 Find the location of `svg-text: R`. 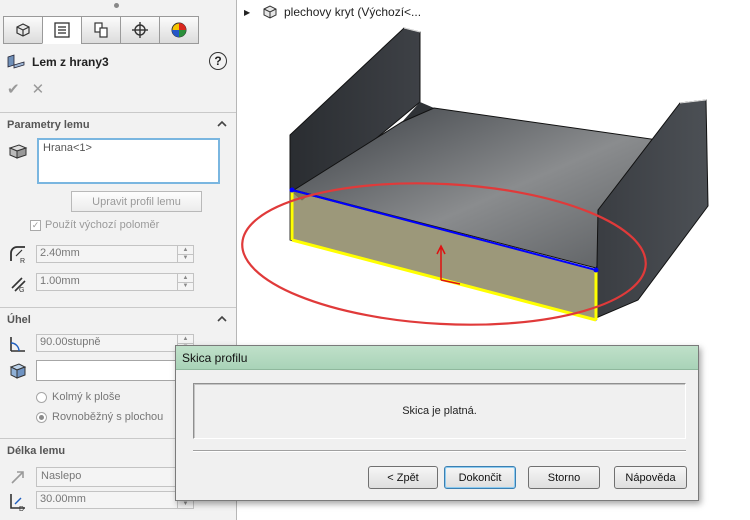

svg-text: R is located at coordinates (22, 261).